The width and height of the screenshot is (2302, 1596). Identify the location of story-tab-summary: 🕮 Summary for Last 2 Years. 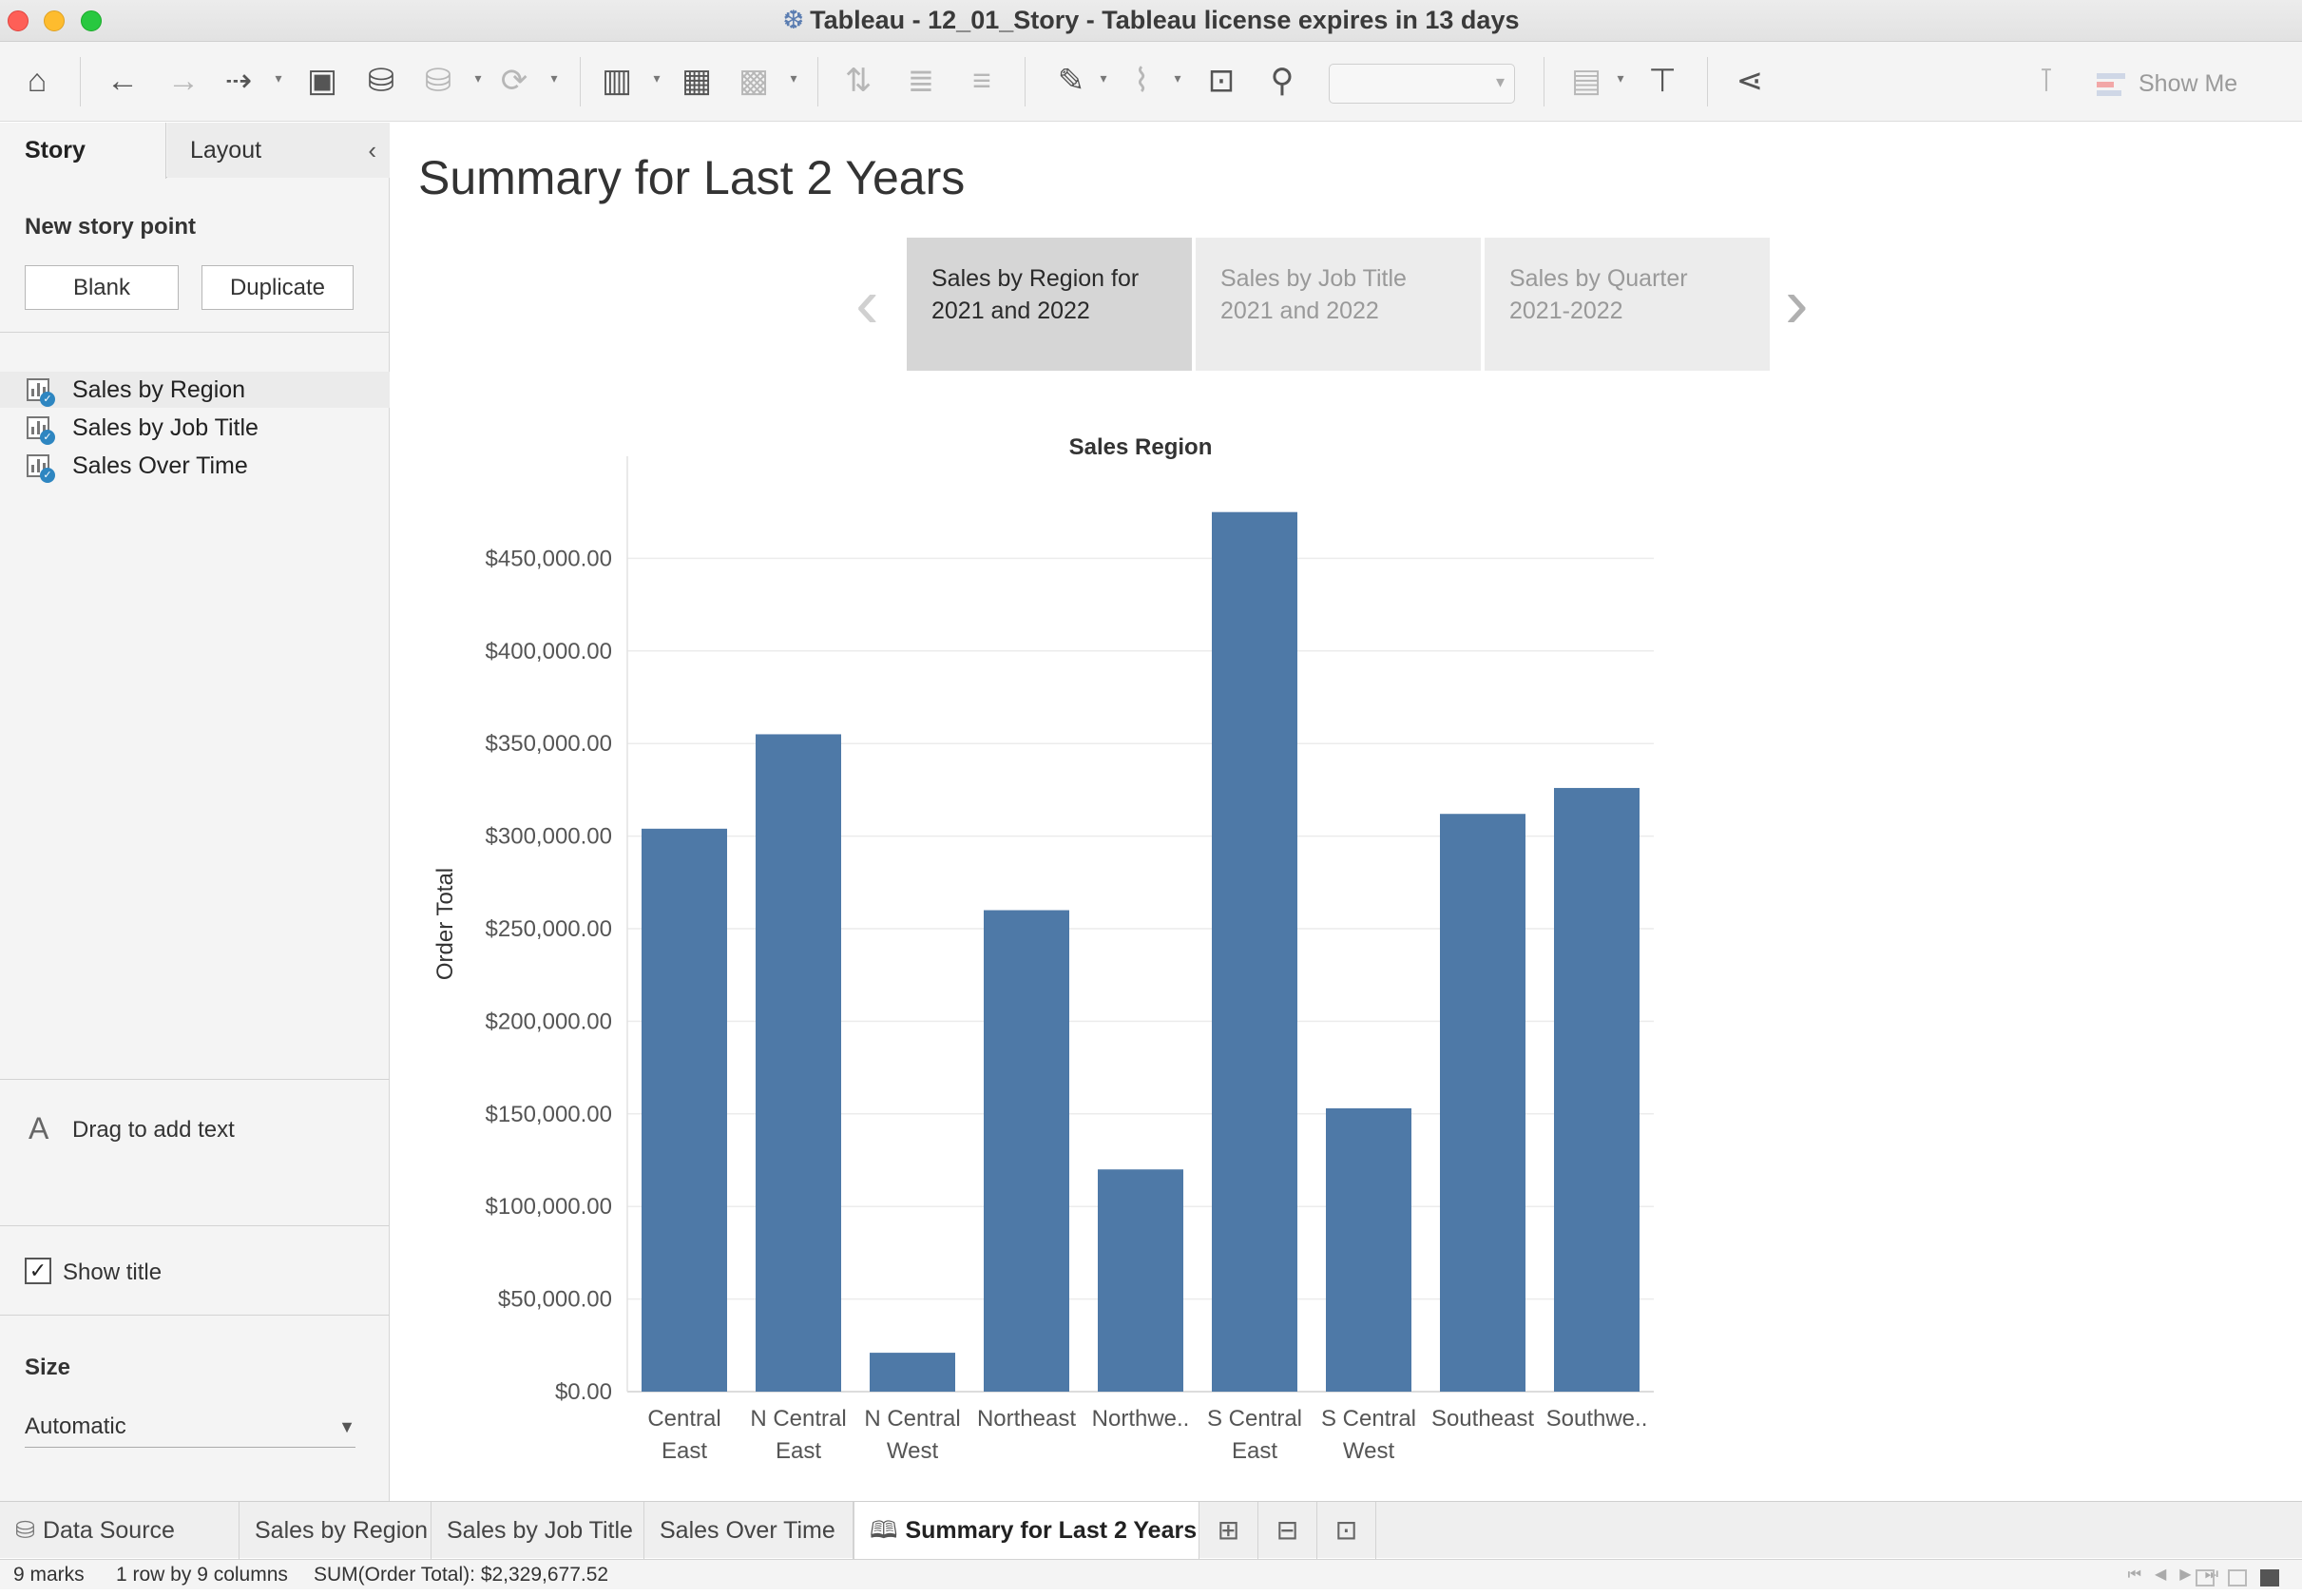
(1026, 1530).